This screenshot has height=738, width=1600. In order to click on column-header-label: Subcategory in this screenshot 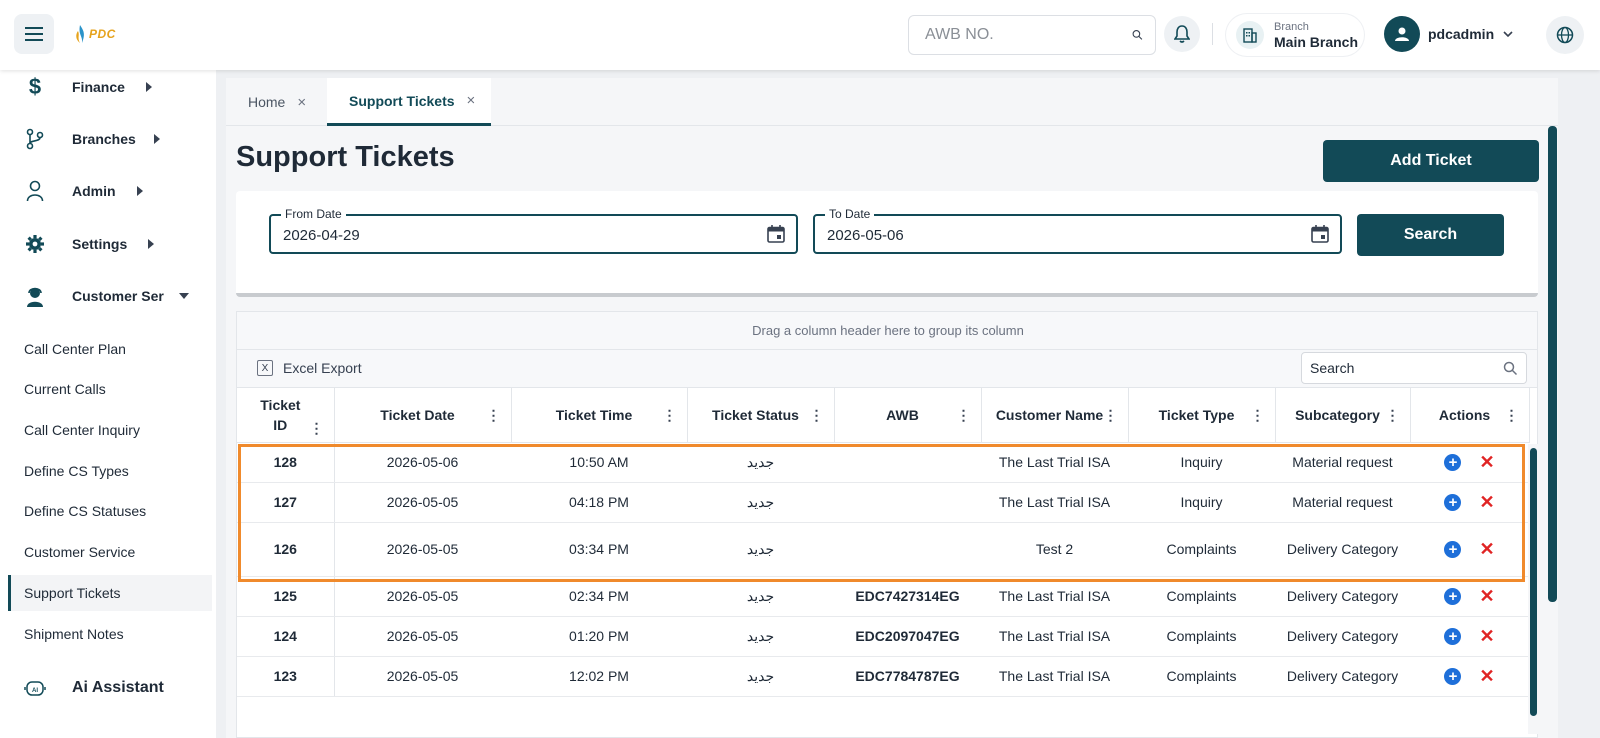, I will do `click(1337, 414)`.